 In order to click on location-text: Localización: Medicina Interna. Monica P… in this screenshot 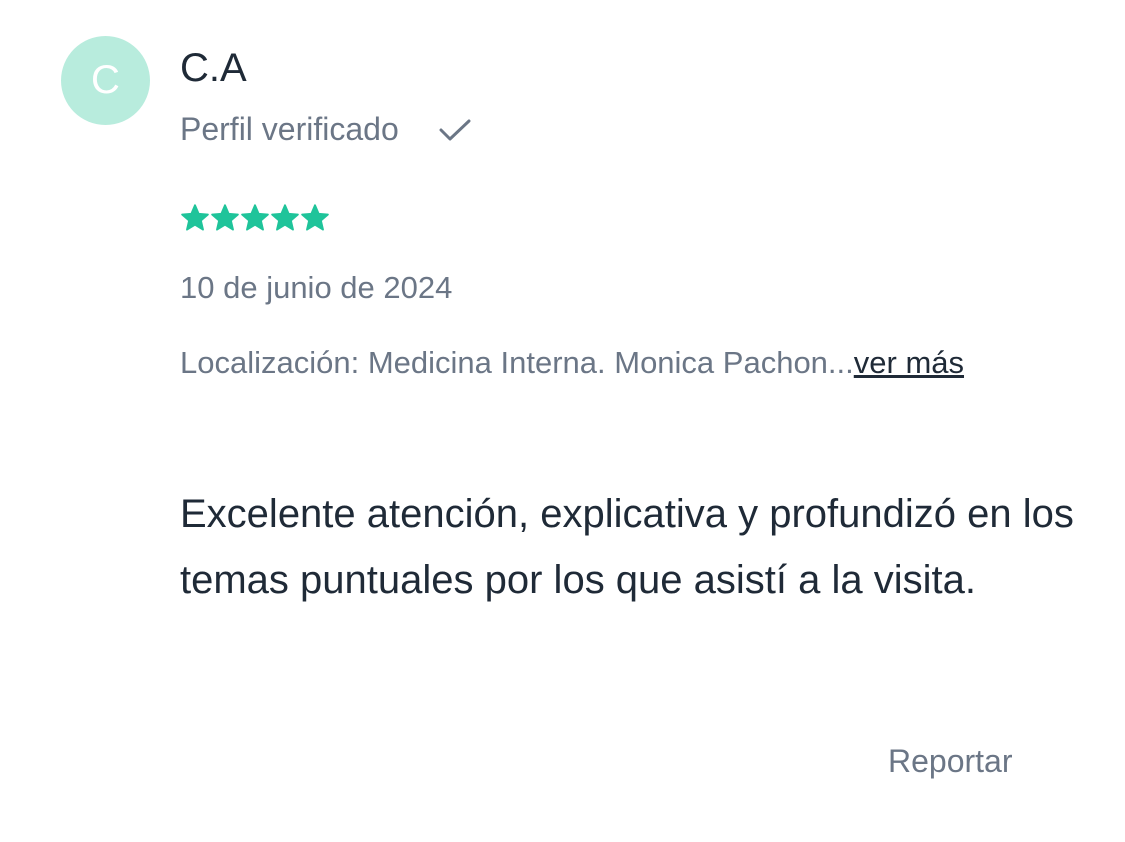, I will do `click(517, 362)`.